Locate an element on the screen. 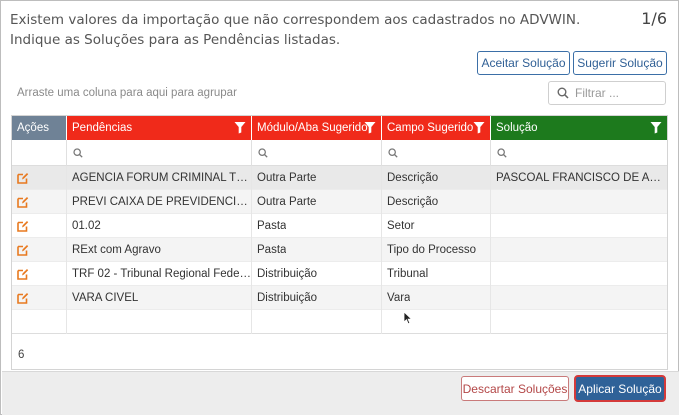  cell-pendencia: 01.02 is located at coordinates (159, 226).